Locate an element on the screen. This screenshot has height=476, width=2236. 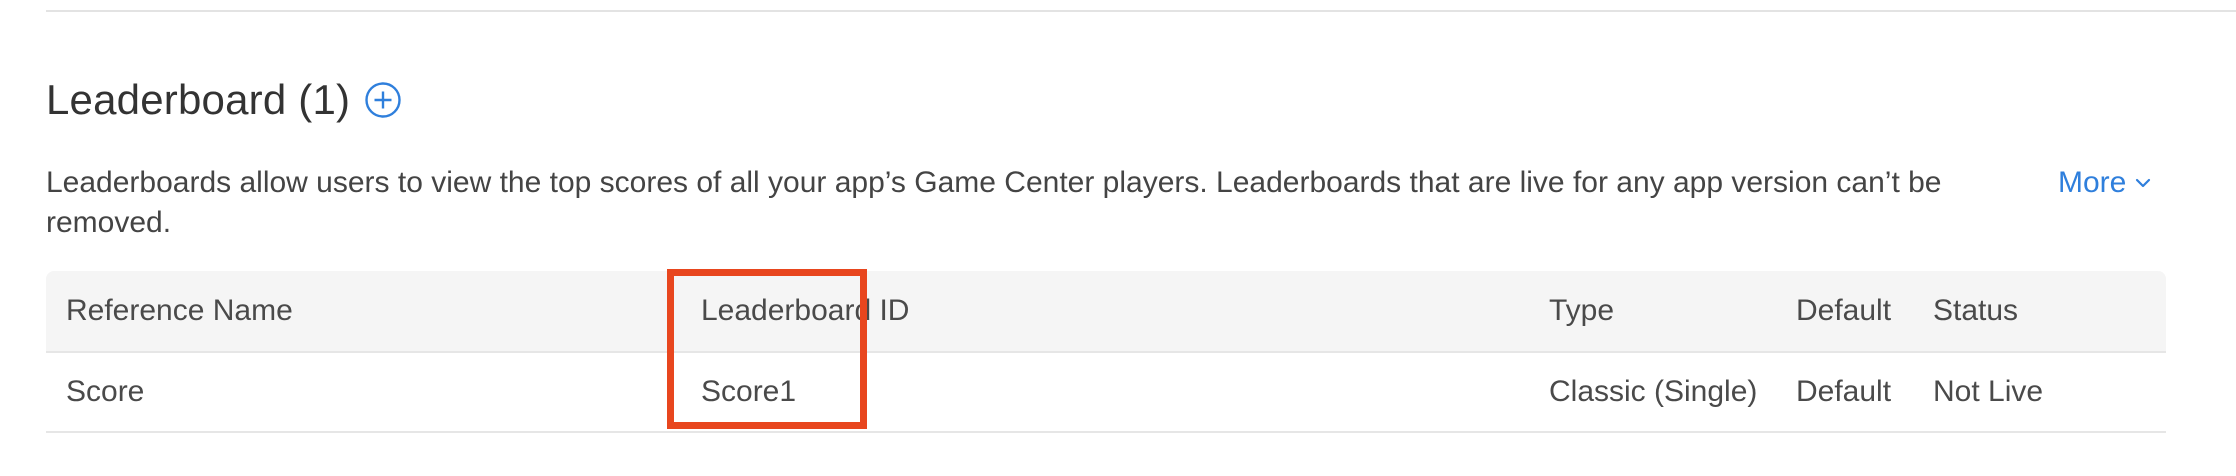
section-header: Leaderboard (1) is located at coordinates (224, 100).